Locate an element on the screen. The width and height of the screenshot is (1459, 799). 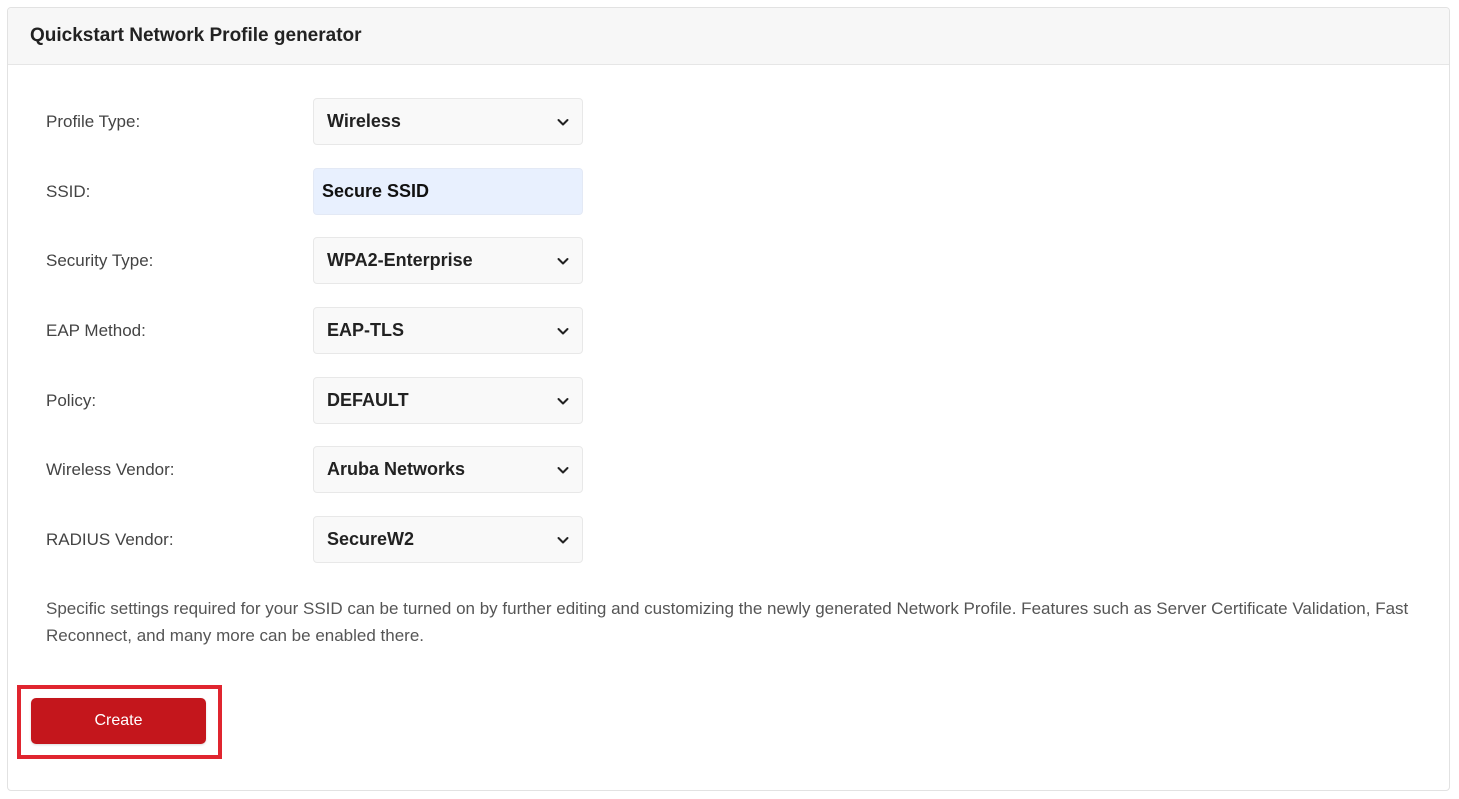
security-type-select: WPA2-Enterprise is located at coordinates (448, 260).